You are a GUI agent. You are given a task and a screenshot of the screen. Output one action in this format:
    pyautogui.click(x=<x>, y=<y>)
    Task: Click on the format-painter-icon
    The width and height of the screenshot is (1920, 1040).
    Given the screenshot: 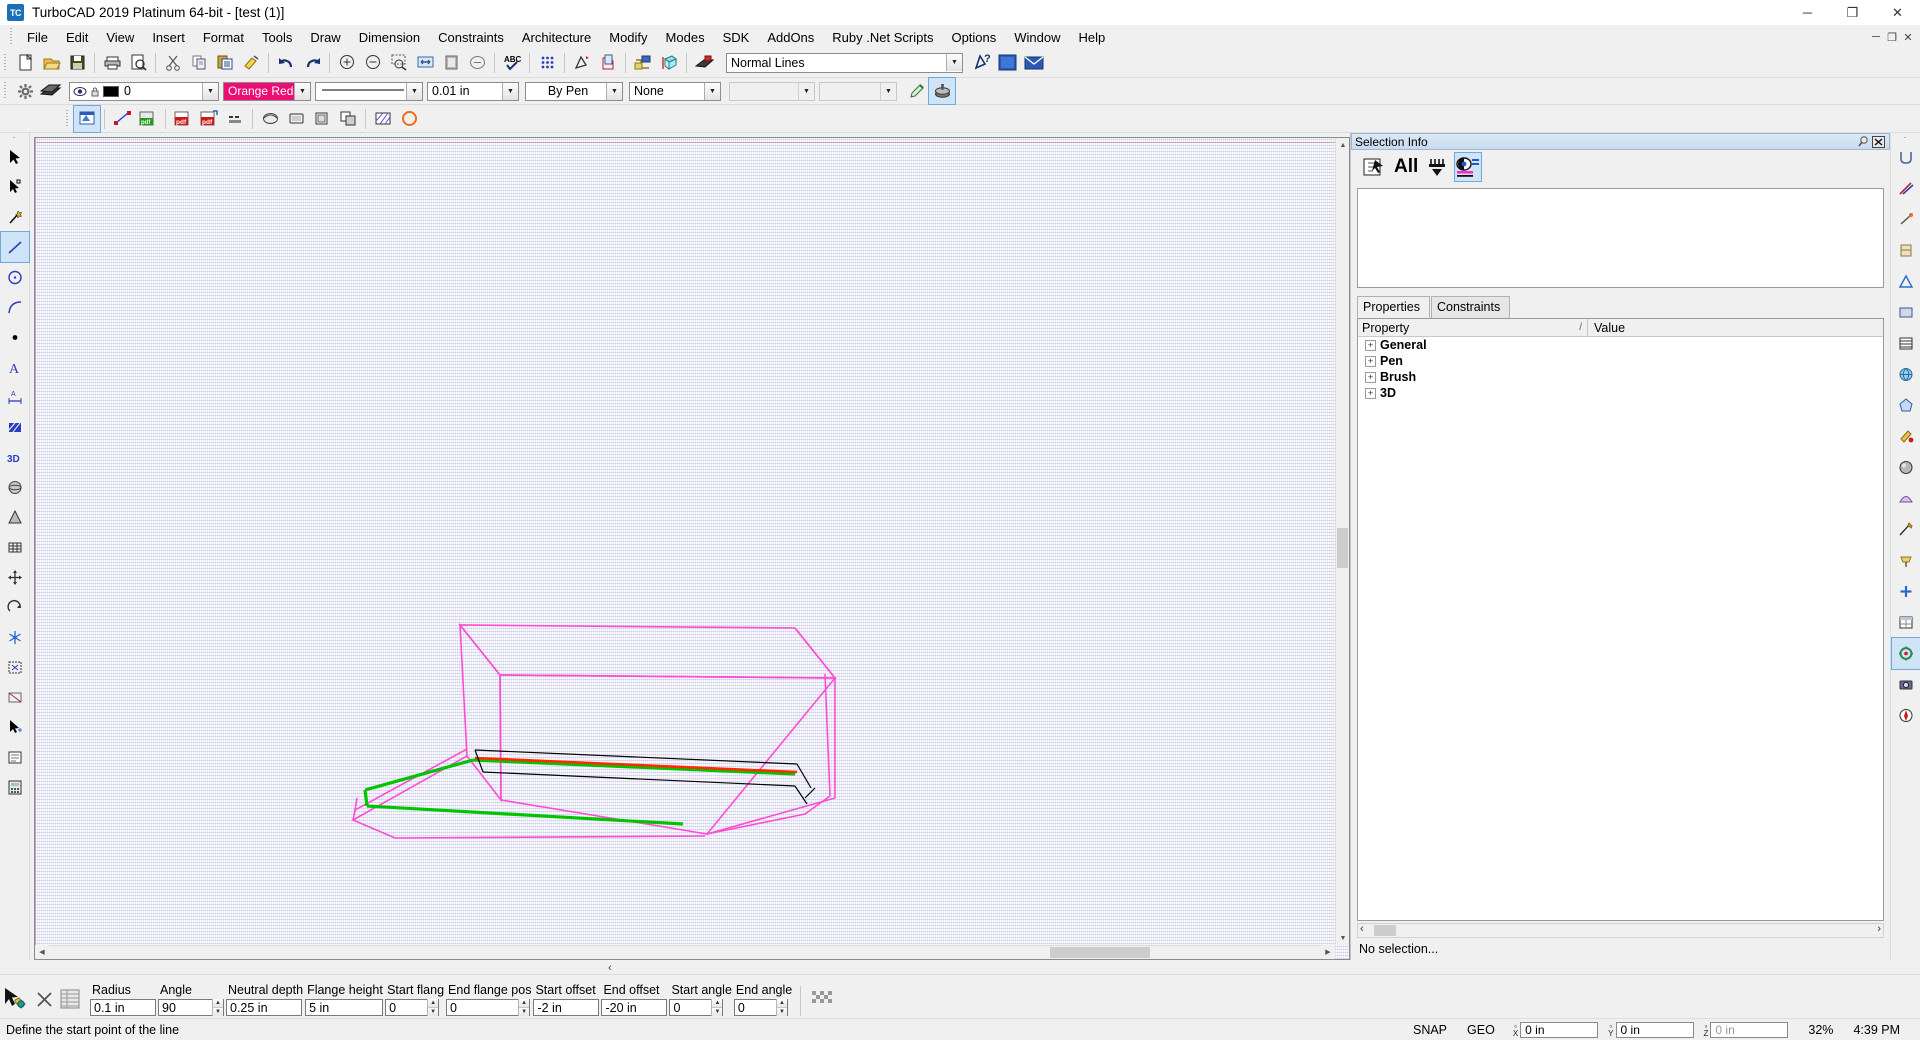 What is the action you would take?
    pyautogui.click(x=251, y=63)
    